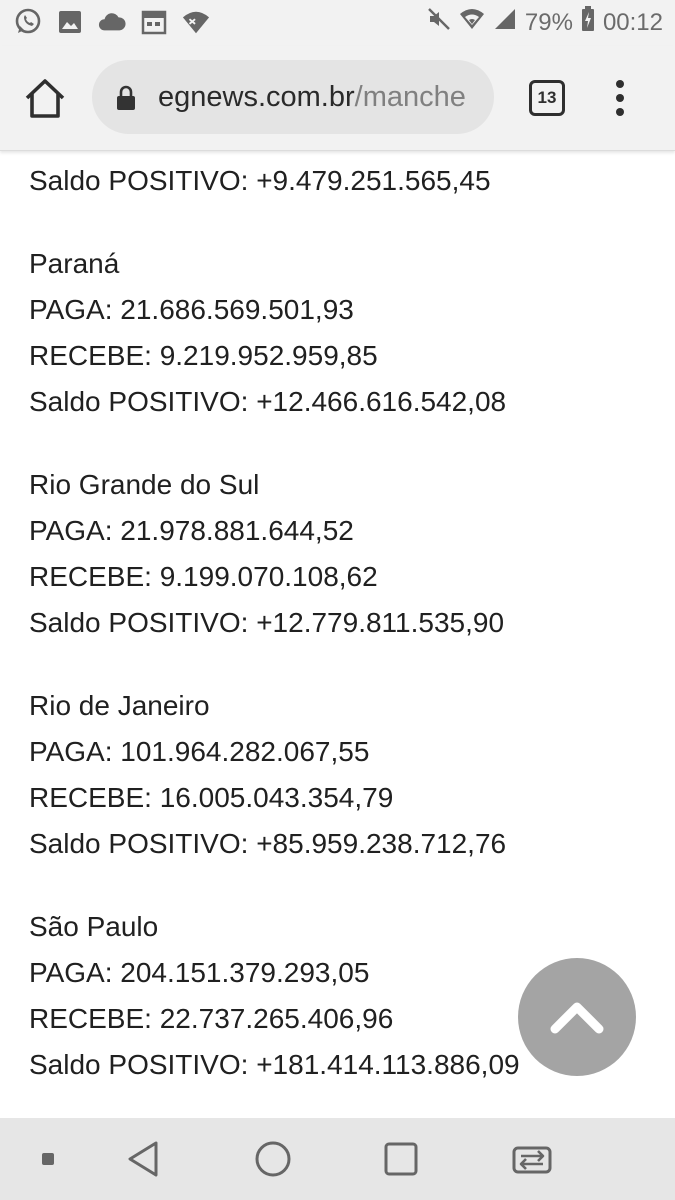  I want to click on url-domain: egnews.com.br, so click(256, 97).